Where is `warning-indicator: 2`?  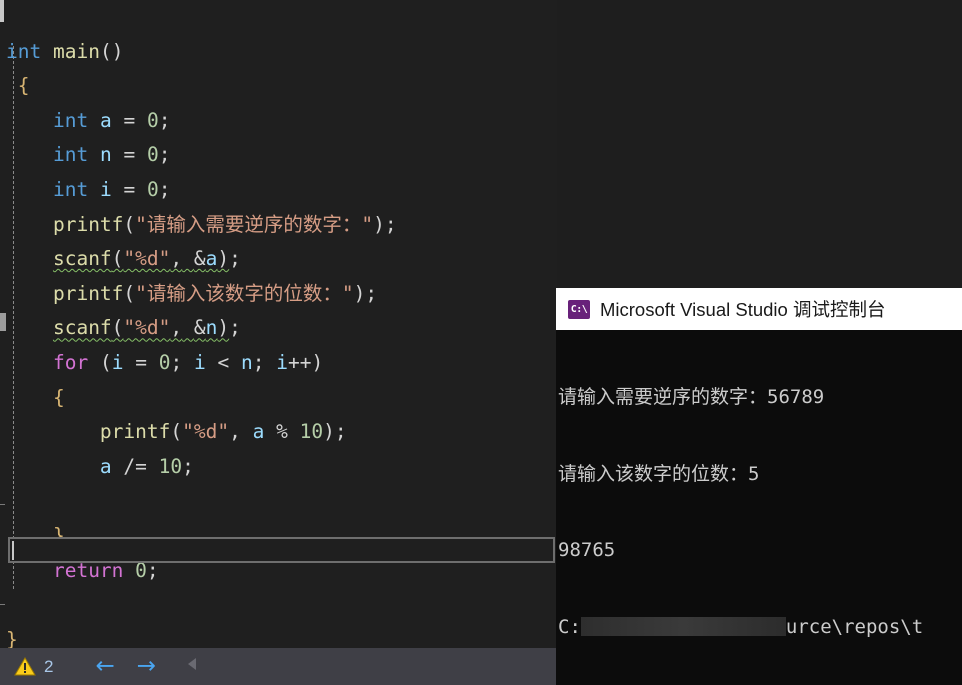 warning-indicator: 2 is located at coordinates (33, 667).